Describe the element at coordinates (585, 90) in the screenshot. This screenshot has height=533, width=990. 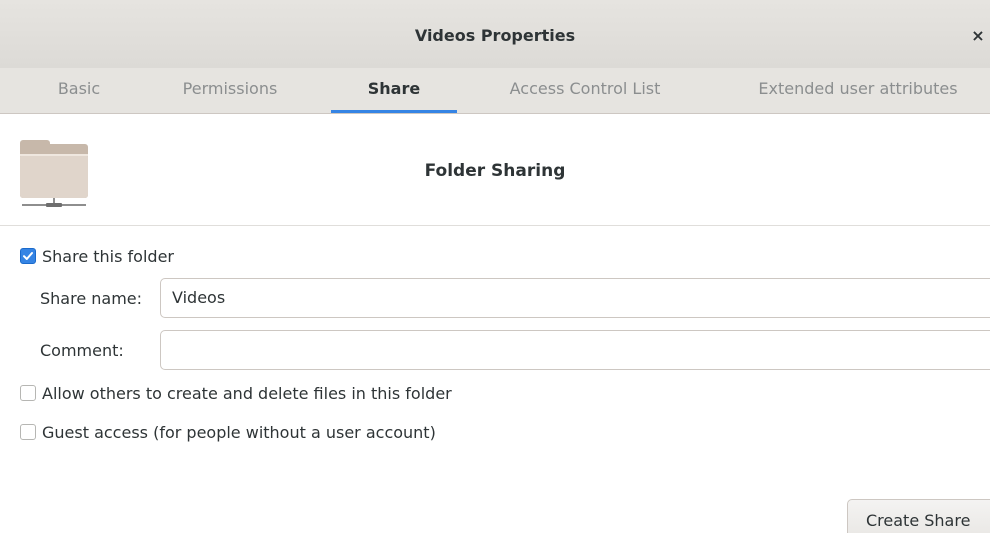
I see `tab-access-control-list: Access Control List` at that location.